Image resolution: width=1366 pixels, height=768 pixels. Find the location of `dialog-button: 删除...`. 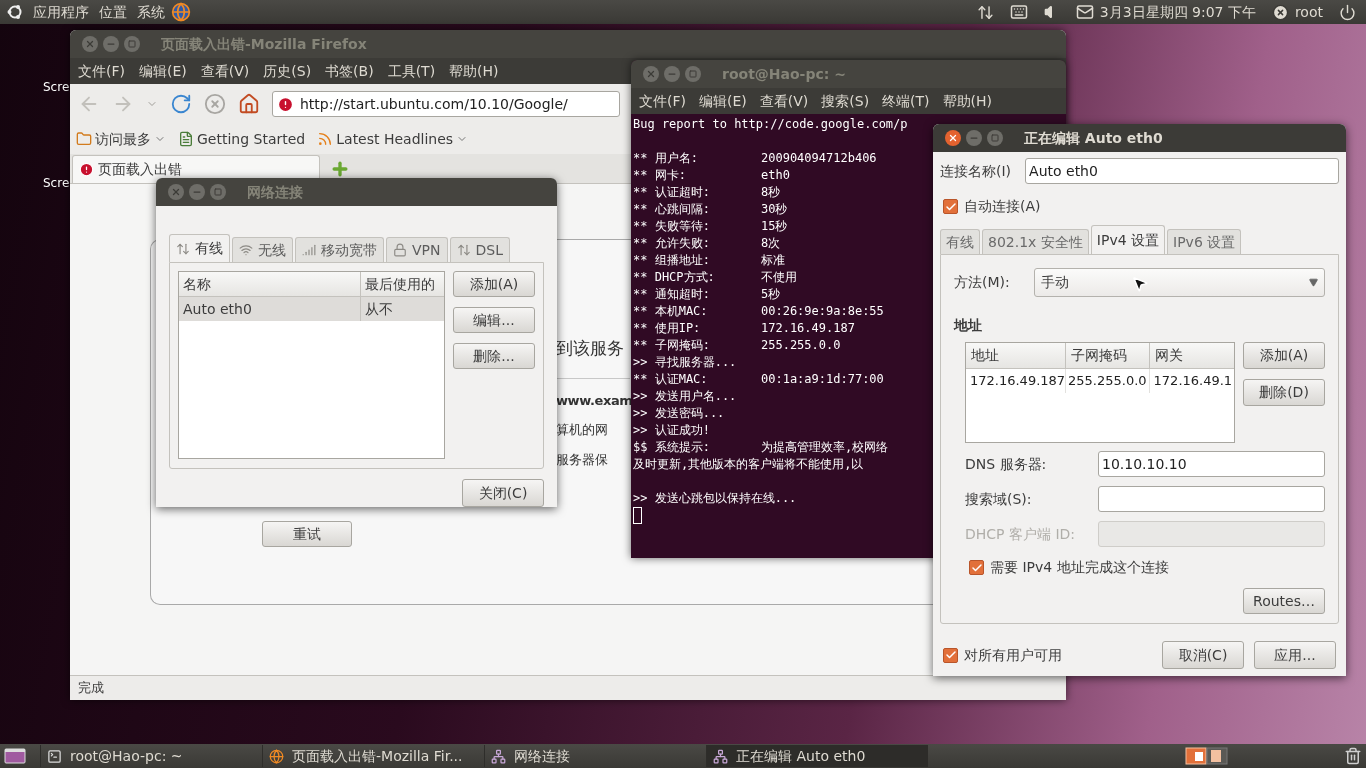

dialog-button: 删除... is located at coordinates (494, 356).